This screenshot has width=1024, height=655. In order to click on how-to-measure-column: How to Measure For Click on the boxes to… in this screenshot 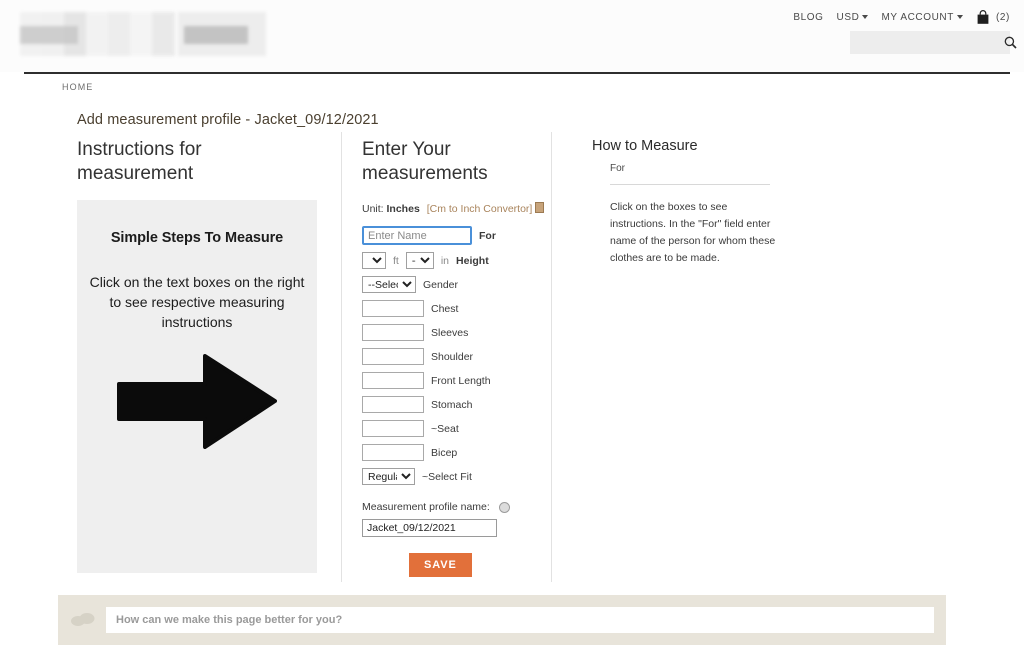, I will do `click(692, 202)`.